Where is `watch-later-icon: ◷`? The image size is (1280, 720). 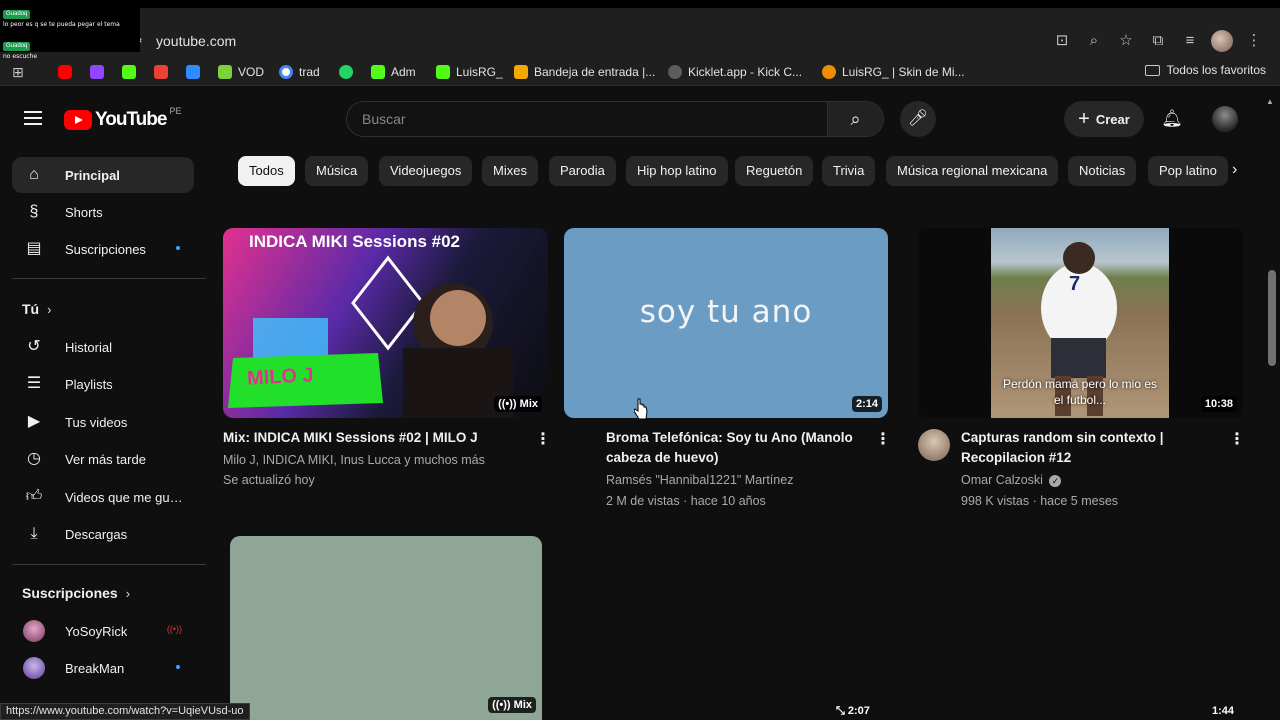 watch-later-icon: ◷ is located at coordinates (34, 458).